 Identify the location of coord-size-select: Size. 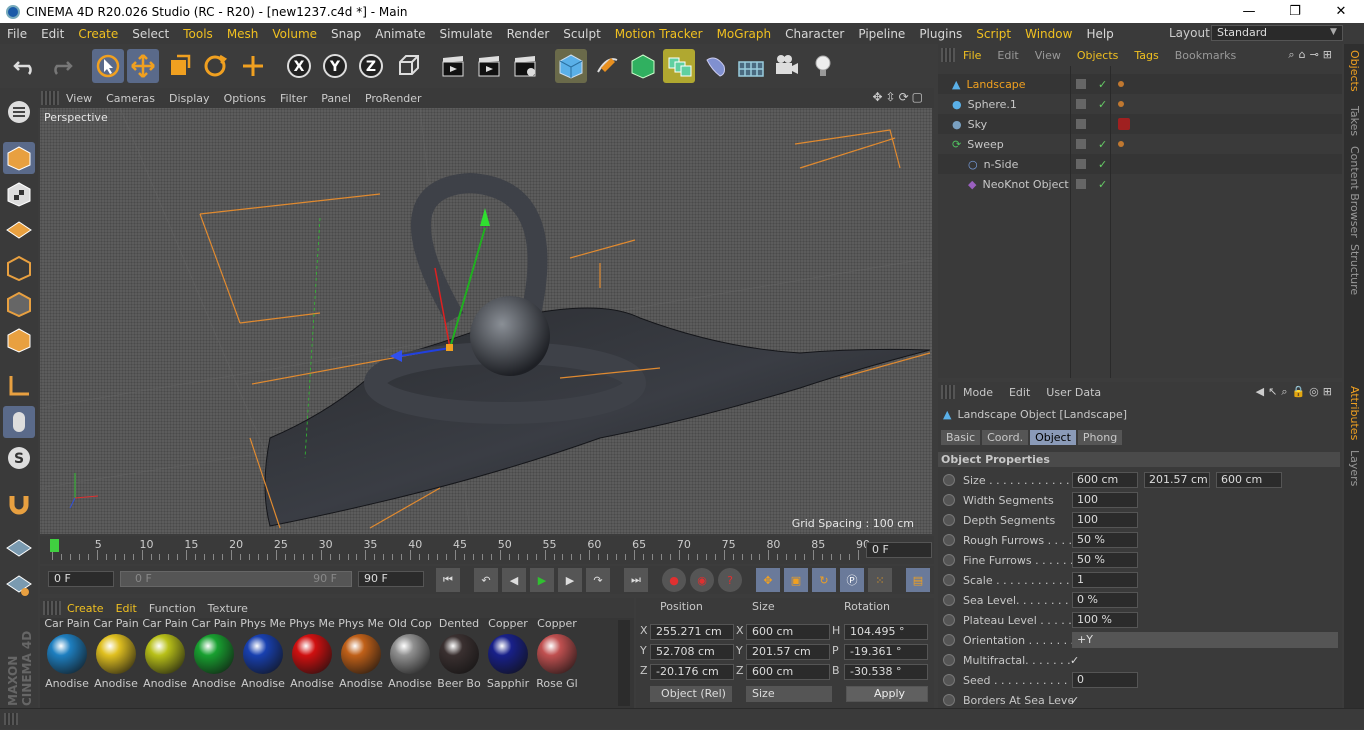
(789, 694).